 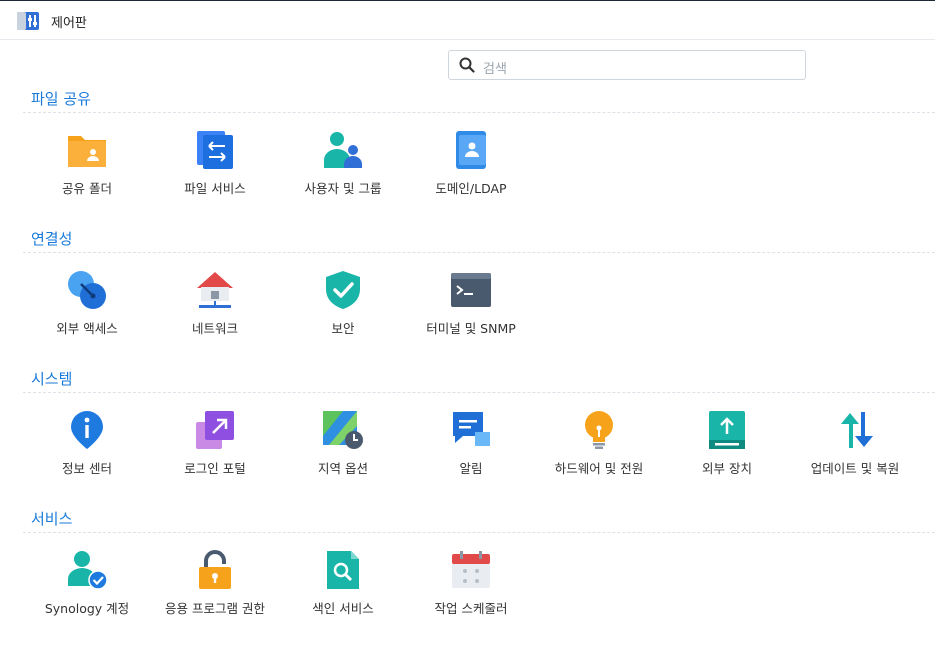 I want to click on regional-options-icon, so click(x=343, y=430).